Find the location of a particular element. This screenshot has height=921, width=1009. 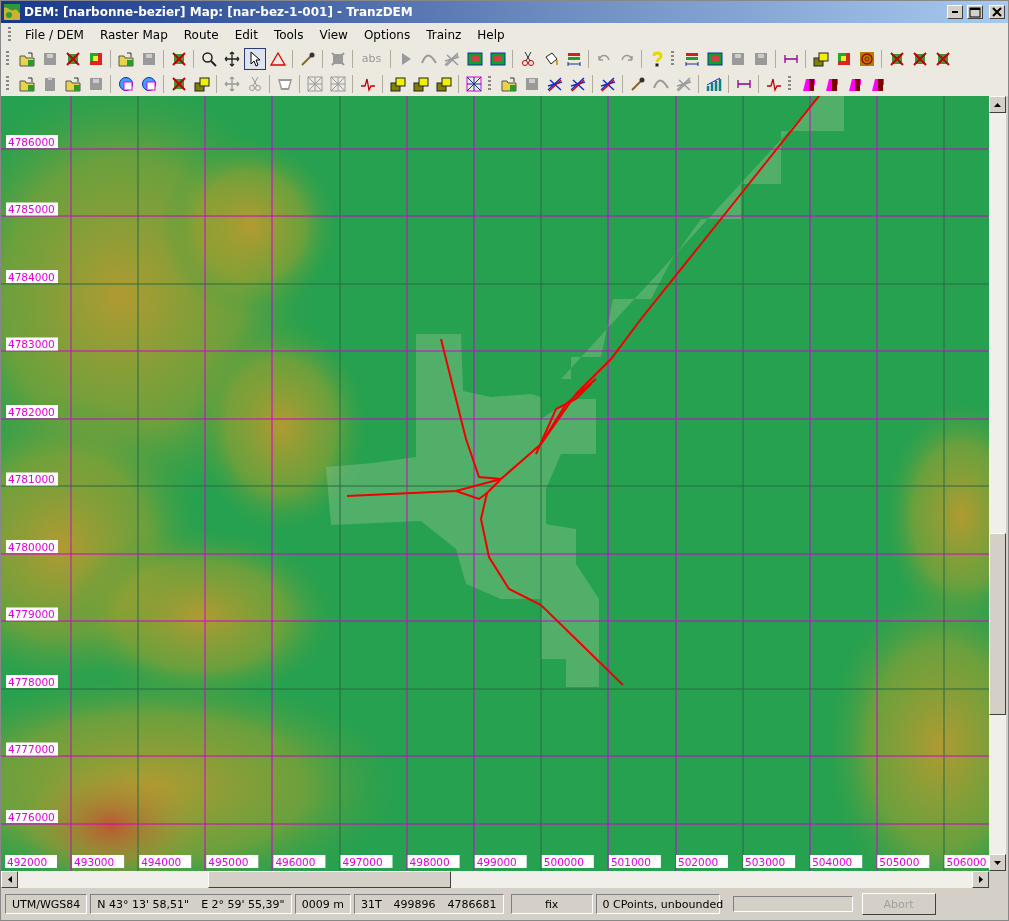

maximize-button is located at coordinates (975, 12).